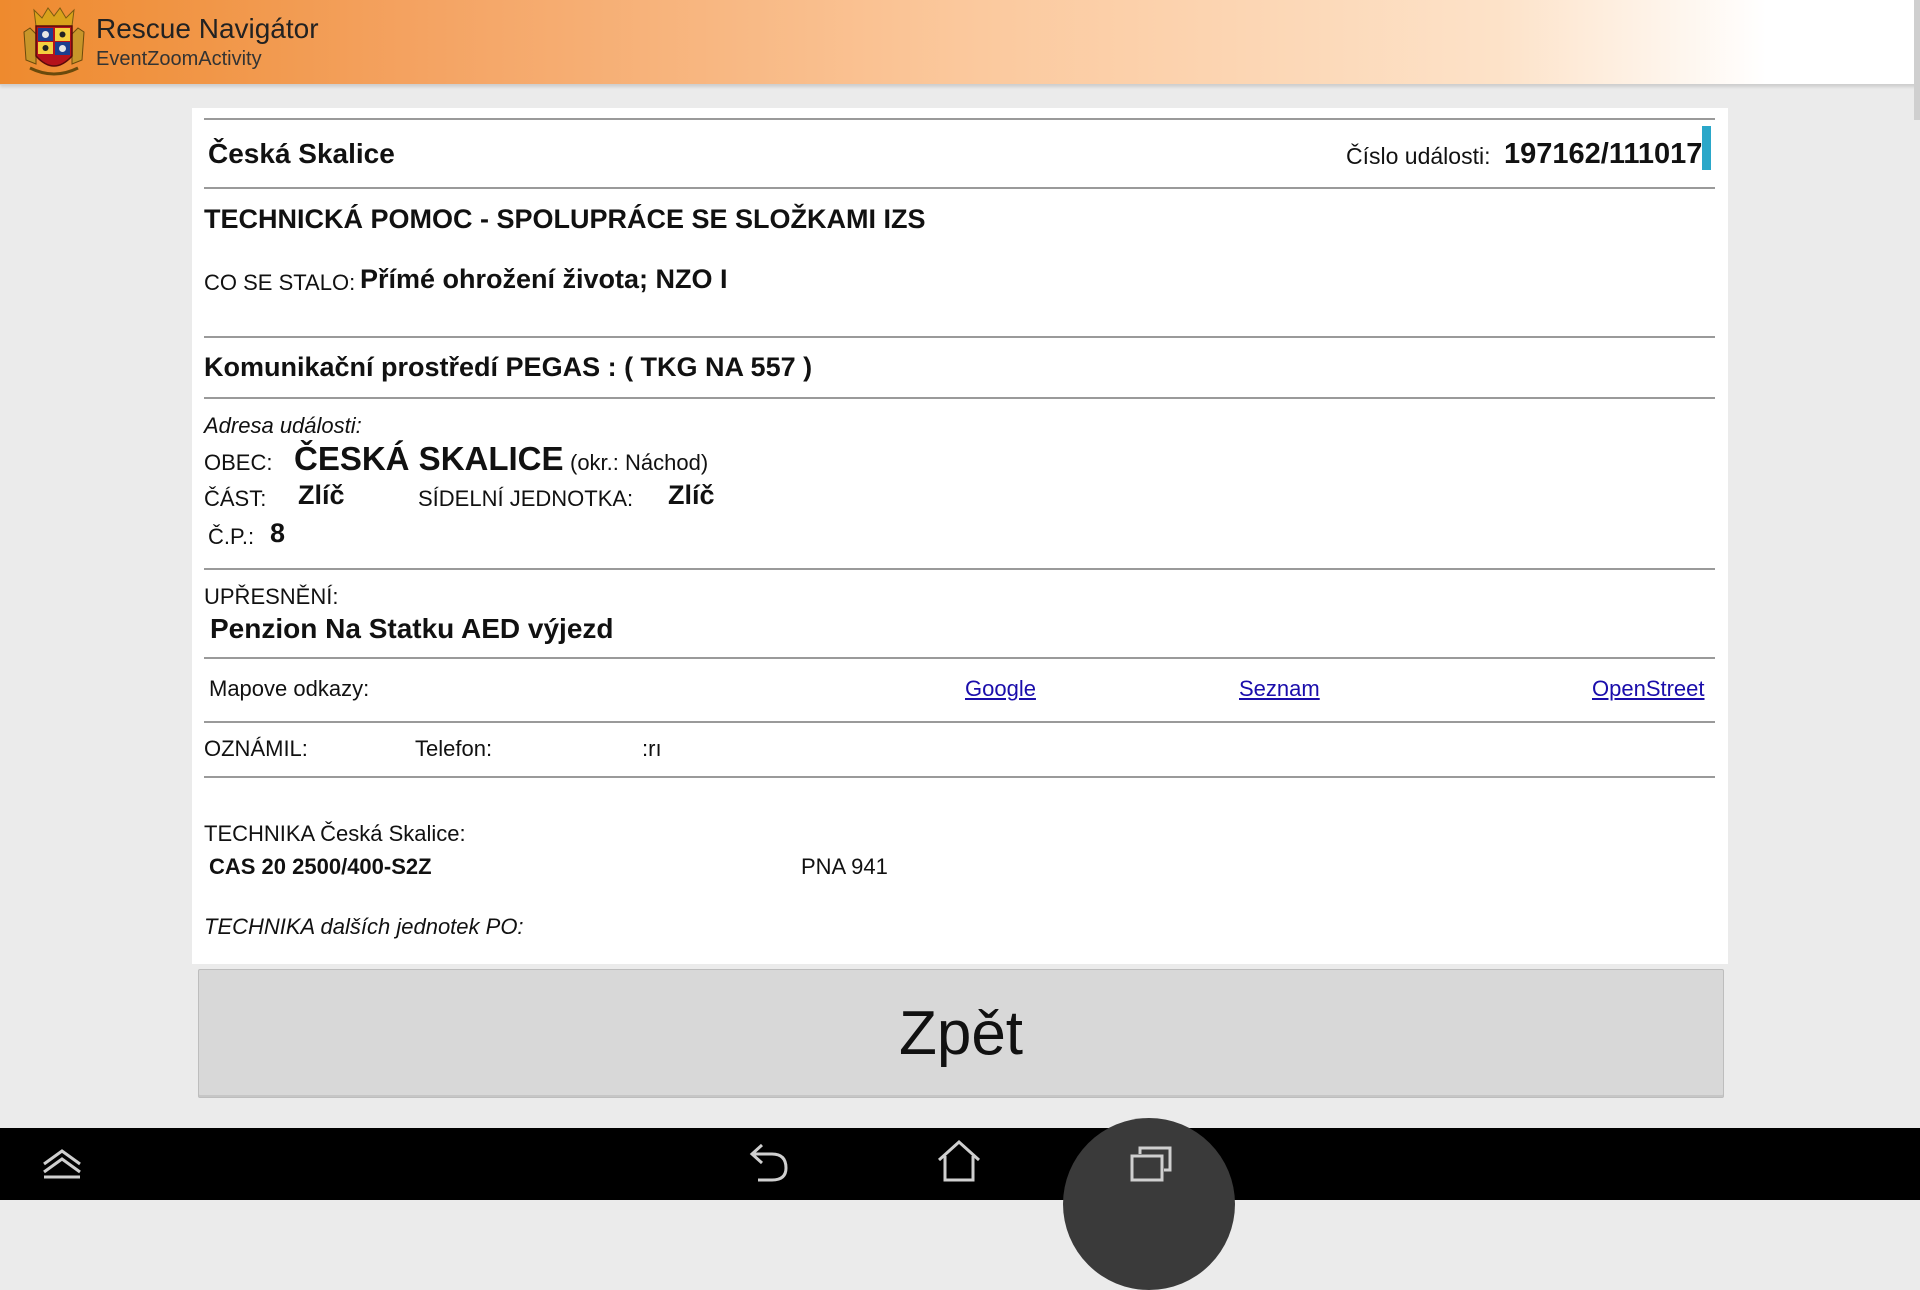 This screenshot has height=1290, width=1920. Describe the element at coordinates (1418, 156) in the screenshot. I see `event-number-label: Číslo události:` at that location.